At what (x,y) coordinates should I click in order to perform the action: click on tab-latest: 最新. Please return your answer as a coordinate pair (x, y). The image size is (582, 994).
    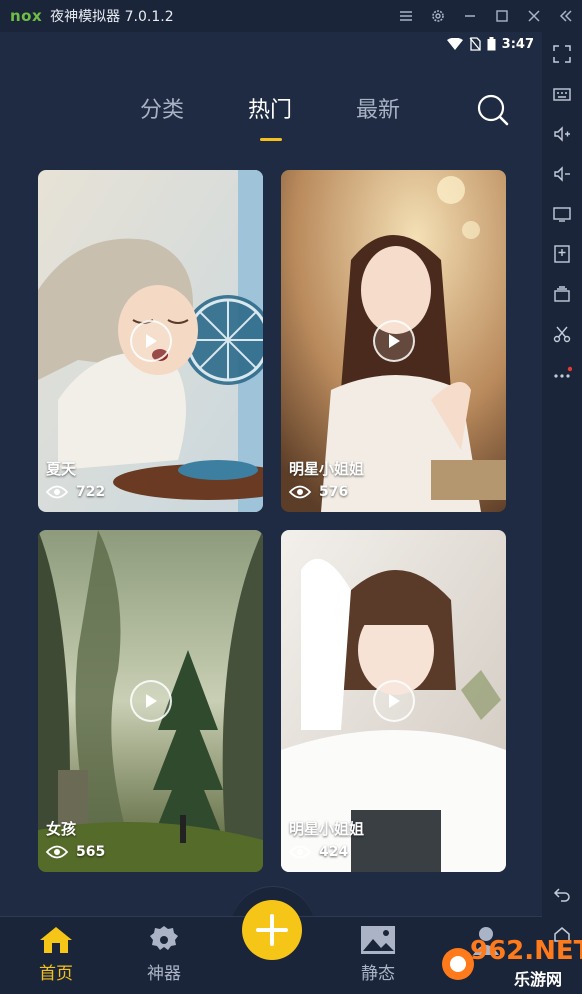
    Looking at the image, I should click on (378, 108).